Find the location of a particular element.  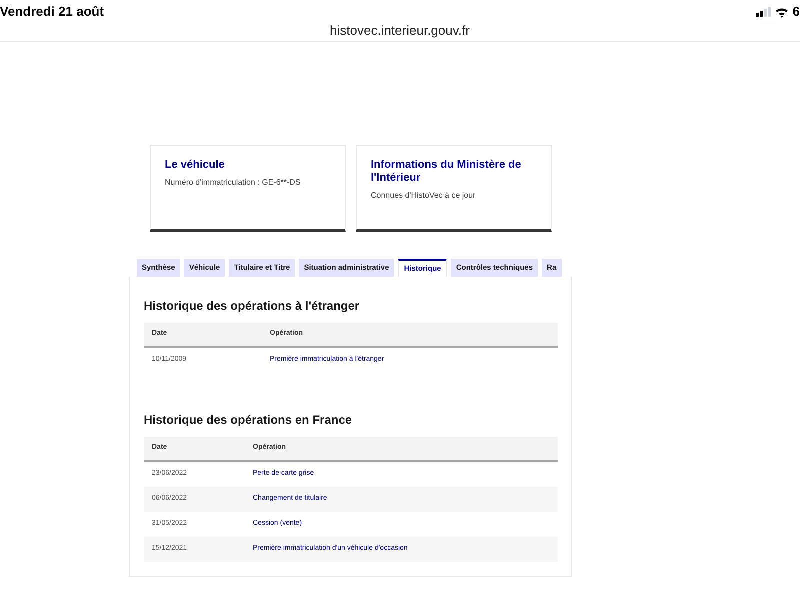

section-title: Historique des opérations en France is located at coordinates (249, 420).